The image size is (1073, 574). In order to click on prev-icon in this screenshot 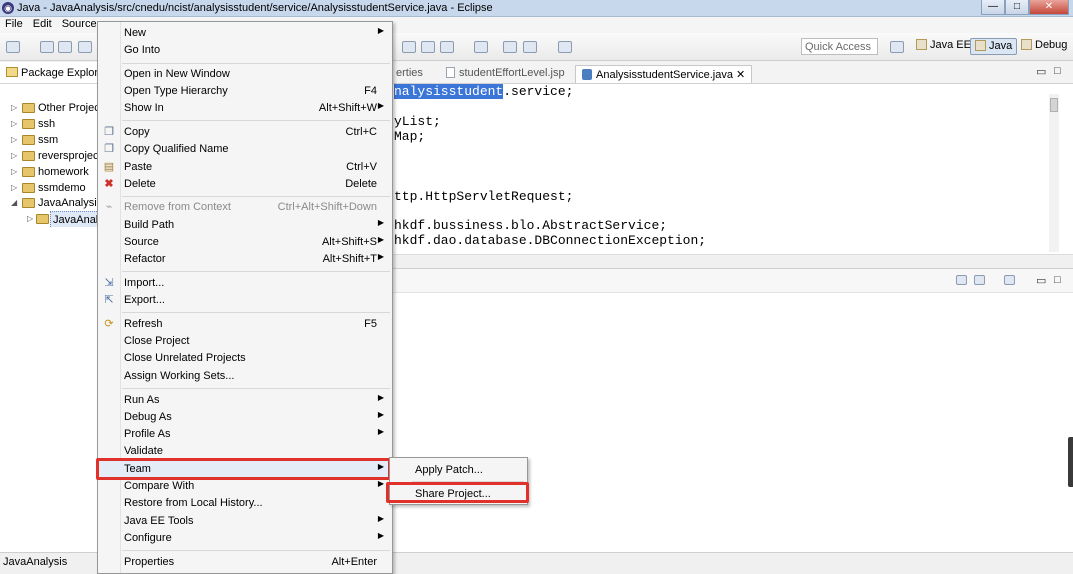, I will do `click(530, 47)`.